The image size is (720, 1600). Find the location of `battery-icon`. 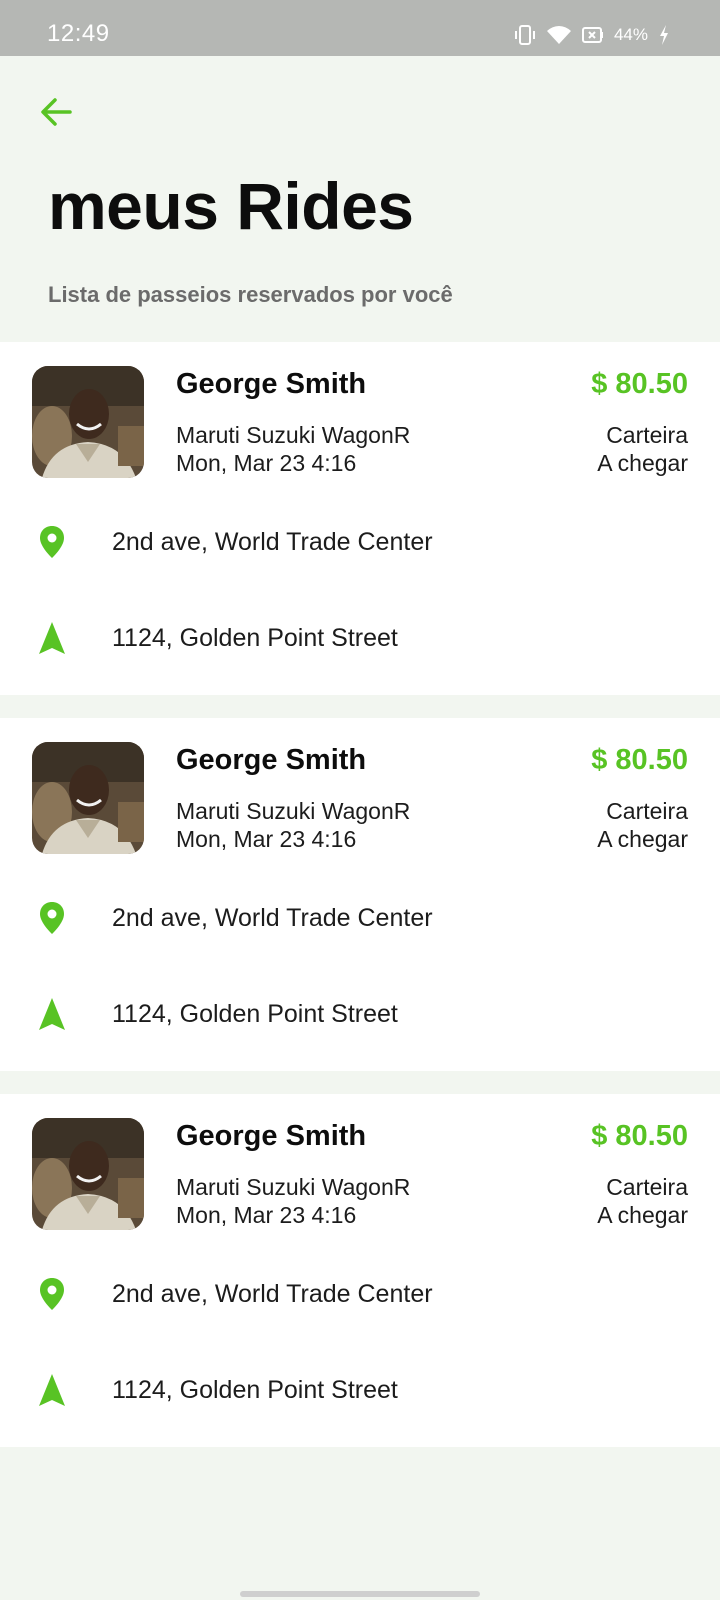

battery-icon is located at coordinates (592, 35).